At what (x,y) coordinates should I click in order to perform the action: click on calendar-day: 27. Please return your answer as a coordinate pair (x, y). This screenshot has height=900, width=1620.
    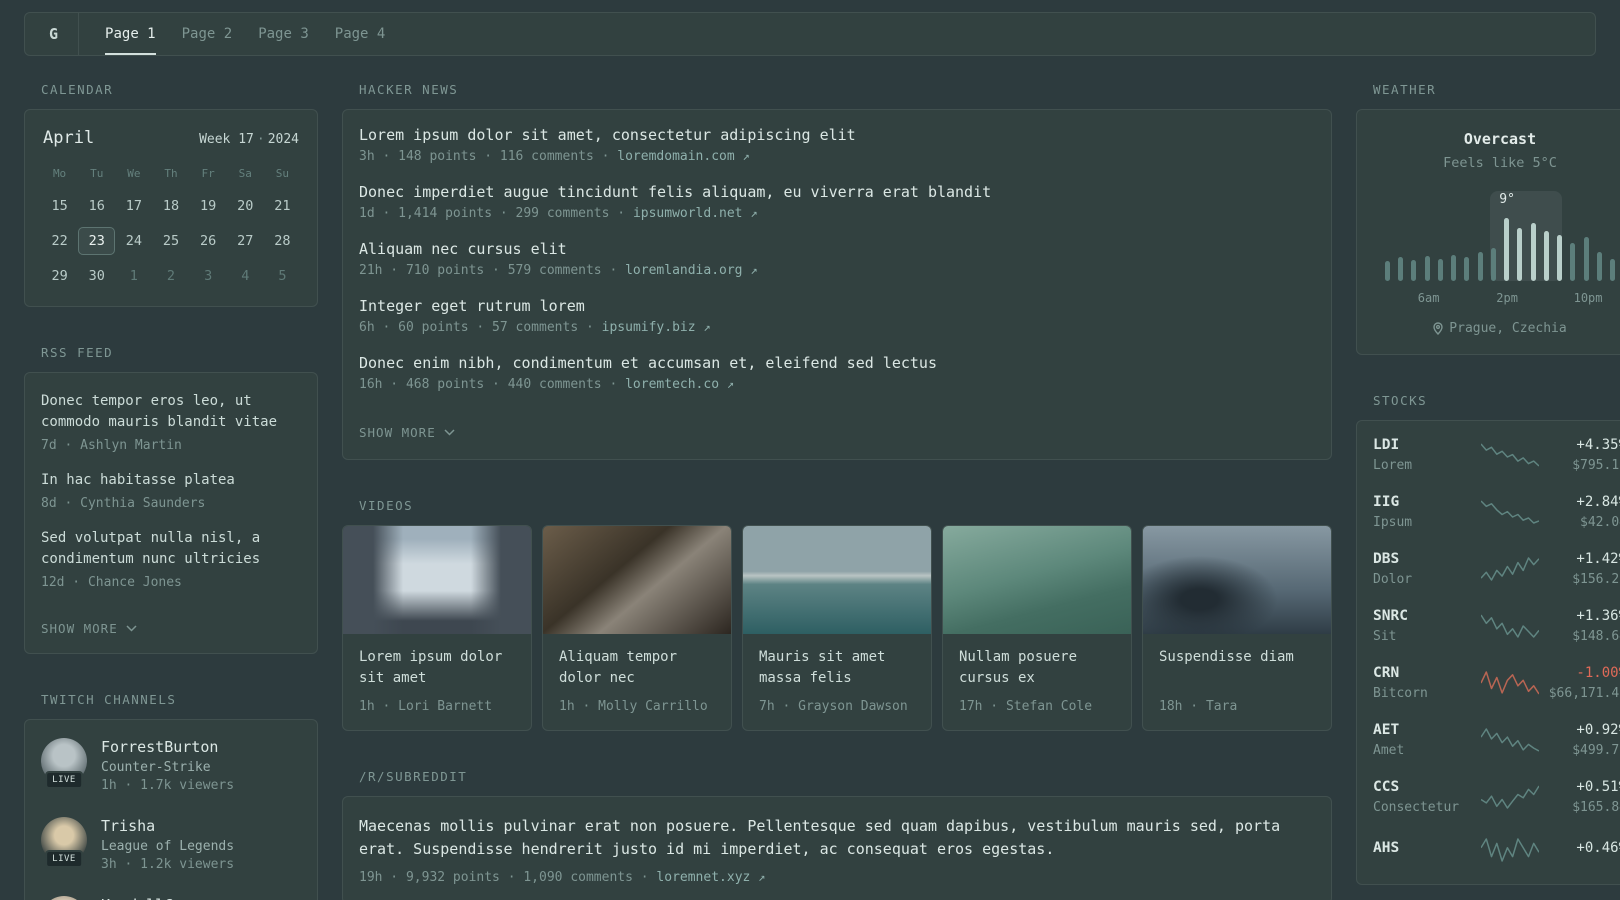
    Looking at the image, I should click on (245, 241).